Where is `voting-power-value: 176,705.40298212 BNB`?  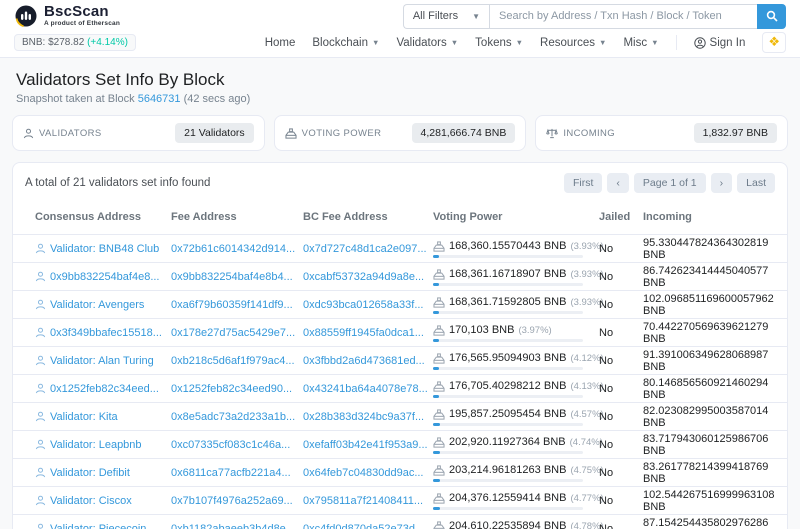 voting-power-value: 176,705.40298212 BNB is located at coordinates (508, 386).